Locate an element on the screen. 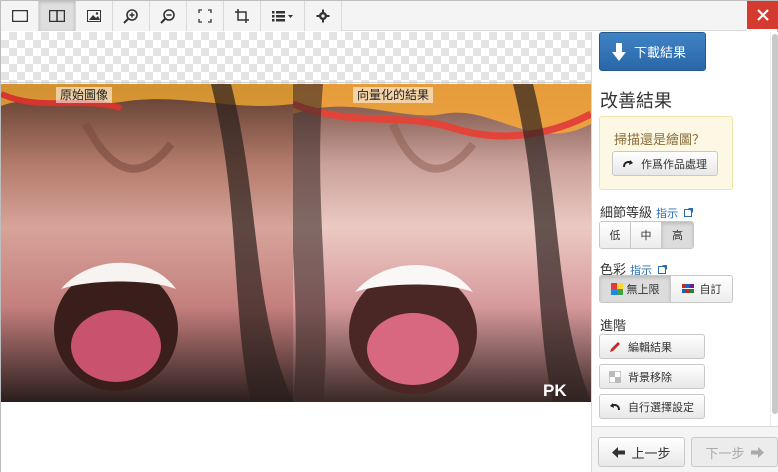 Image resolution: width=778 pixels, height=472 pixels. fit-to-screen-button is located at coordinates (205, 16).